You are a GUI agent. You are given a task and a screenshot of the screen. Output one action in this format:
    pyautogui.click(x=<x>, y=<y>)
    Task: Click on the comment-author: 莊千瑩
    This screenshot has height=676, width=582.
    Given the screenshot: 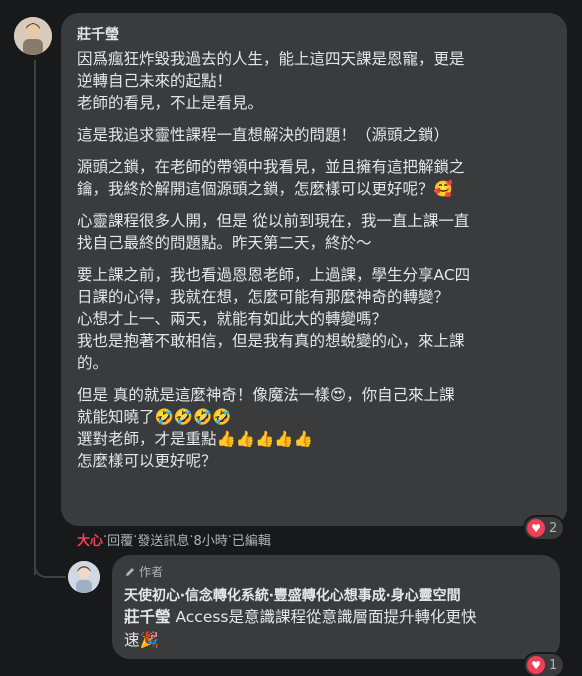 What is the action you would take?
    pyautogui.click(x=98, y=34)
    